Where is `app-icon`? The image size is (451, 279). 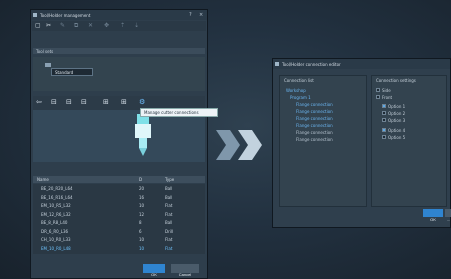 app-icon is located at coordinates (35, 15).